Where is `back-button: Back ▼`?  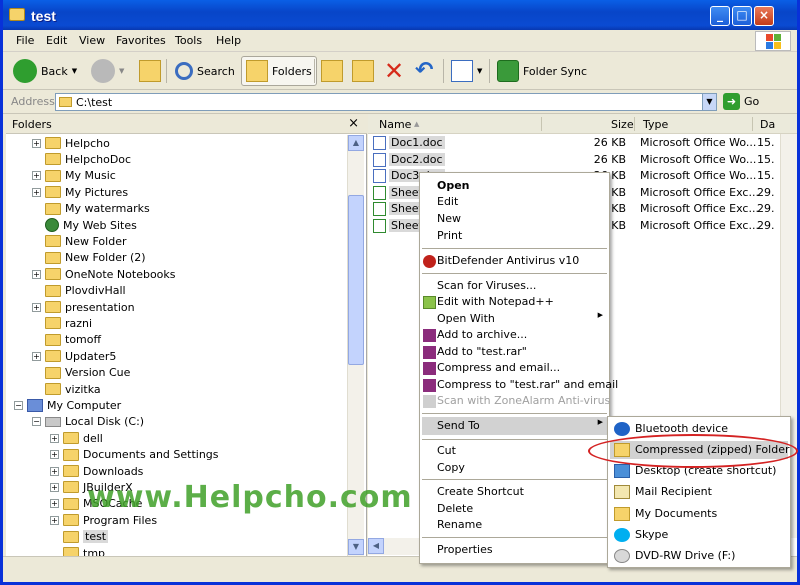 back-button: Back ▼ is located at coordinates (45, 71).